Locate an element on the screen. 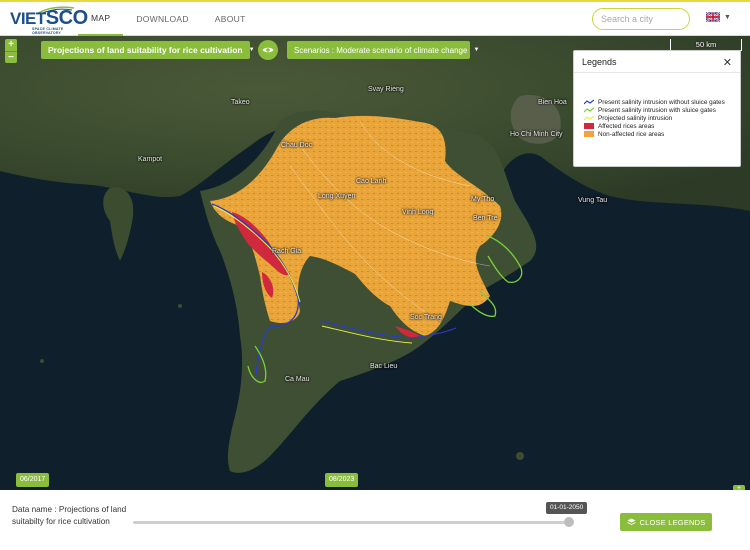 The height and width of the screenshot is (550, 750). logo-text-viet: VIET is located at coordinates (28, 18).